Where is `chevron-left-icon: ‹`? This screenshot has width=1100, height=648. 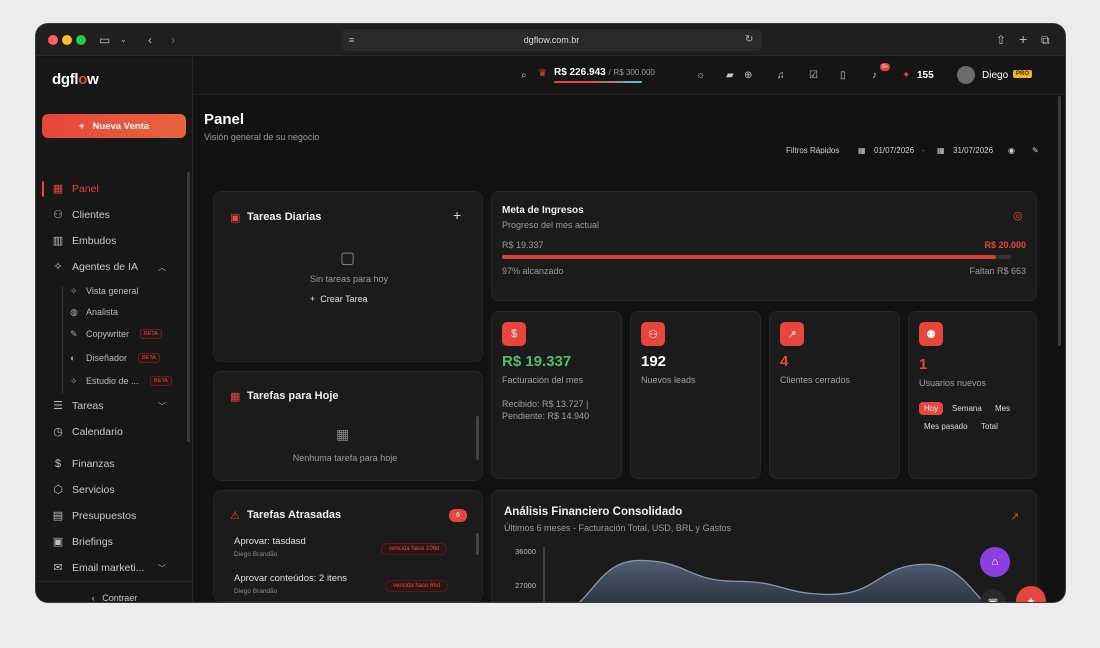 chevron-left-icon: ‹ is located at coordinates (97, 597).